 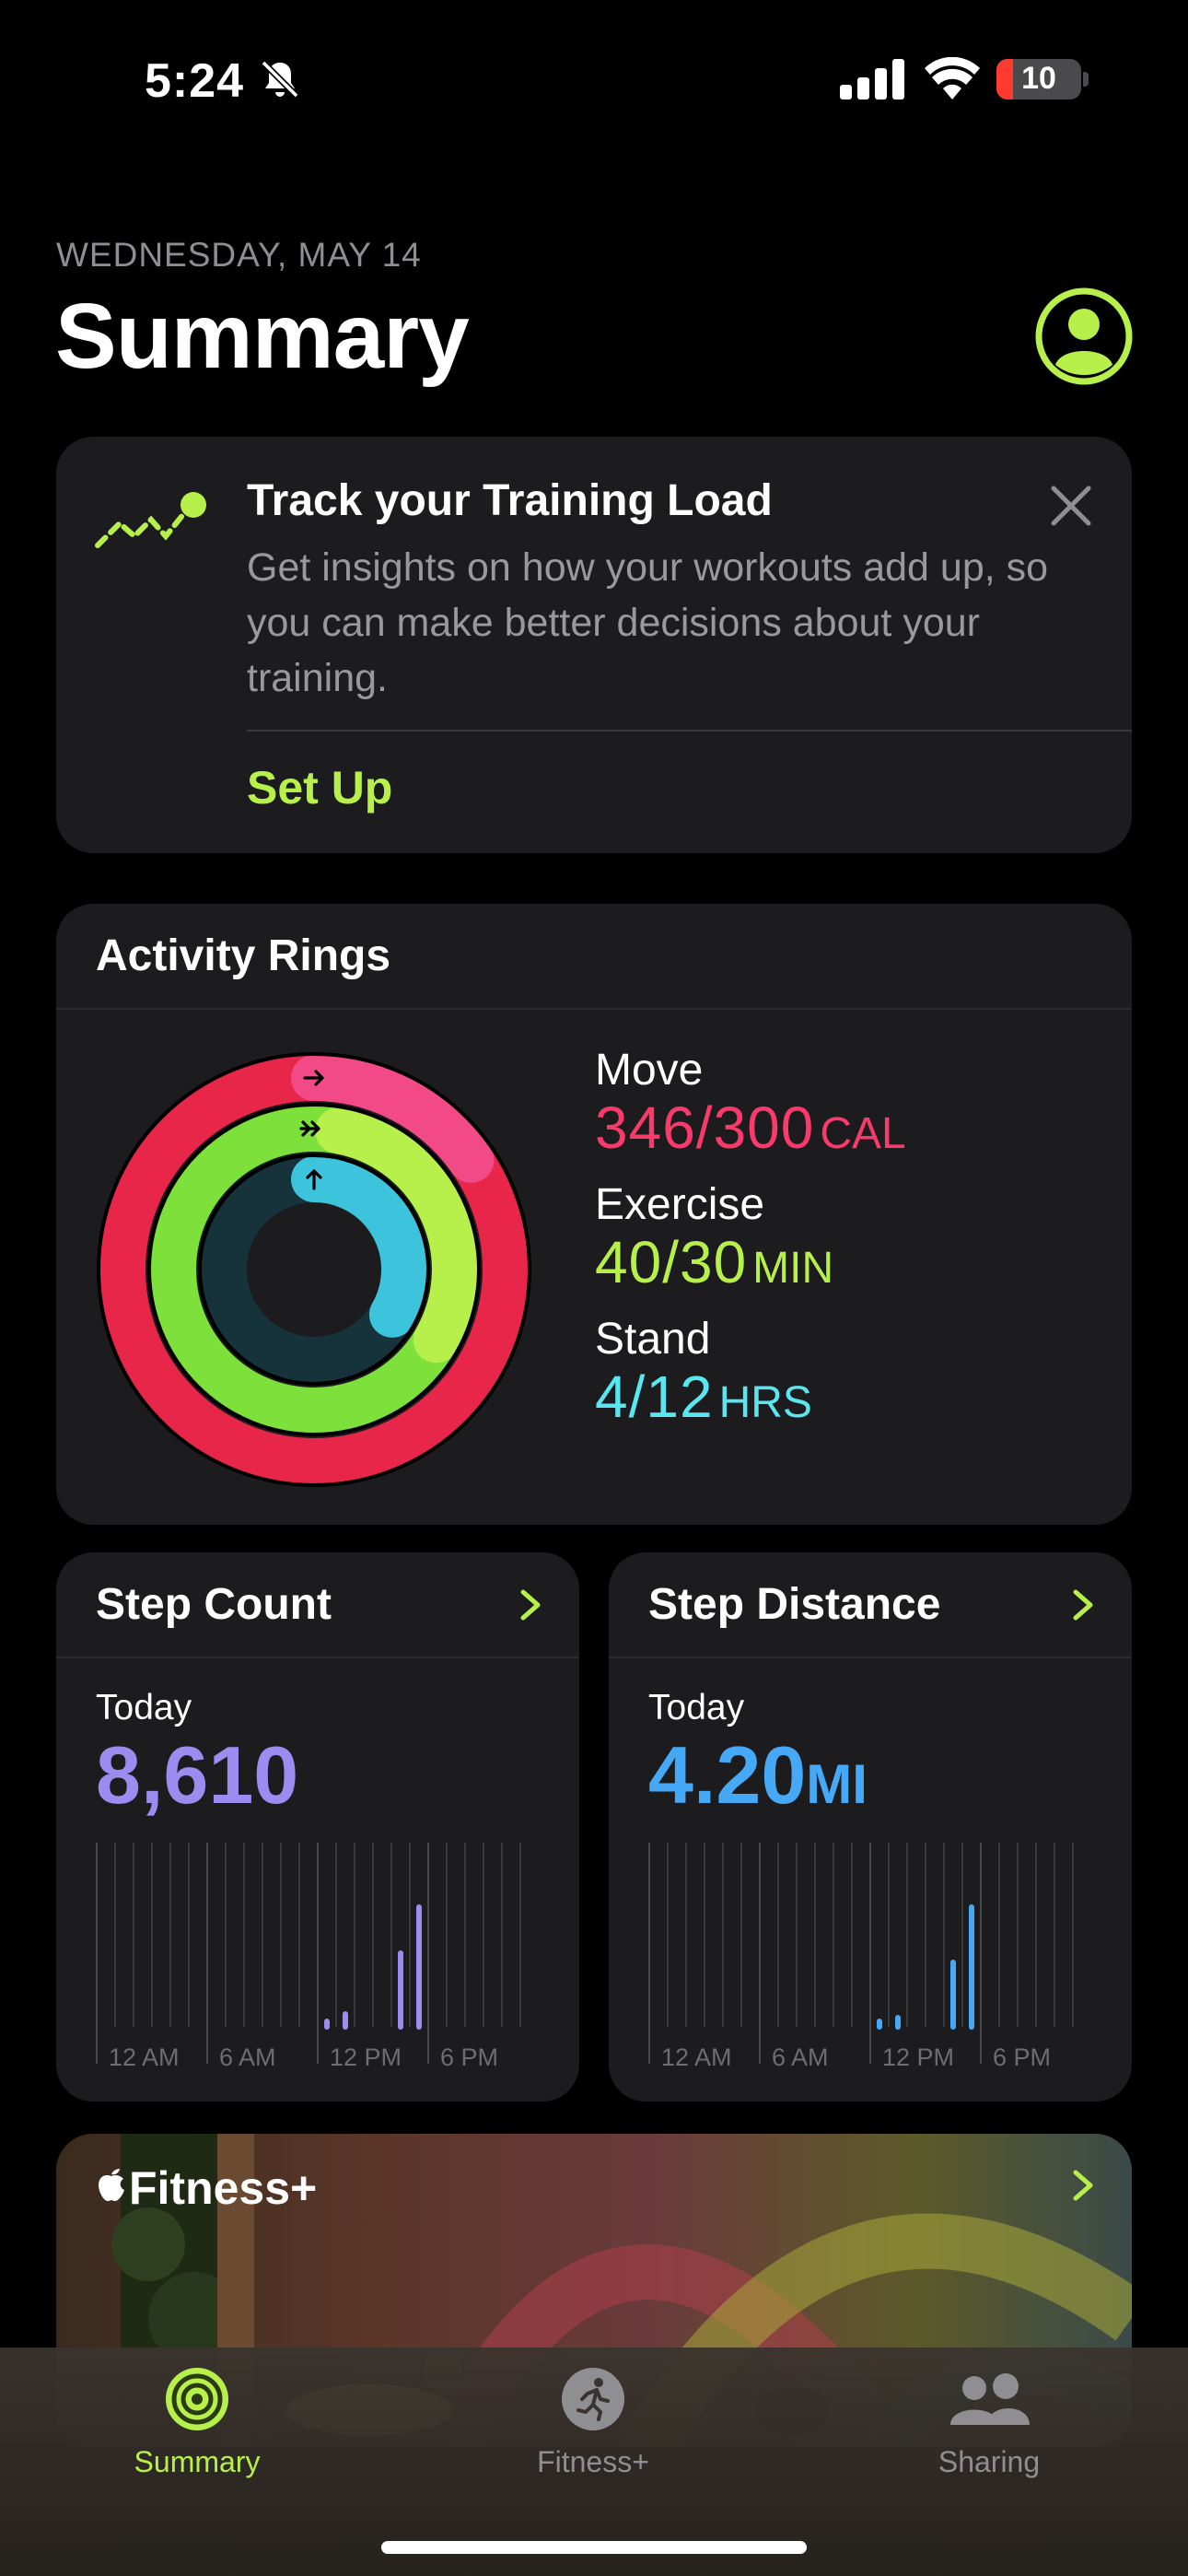 I want to click on step-distance-title: Step Distance, so click(x=794, y=1604).